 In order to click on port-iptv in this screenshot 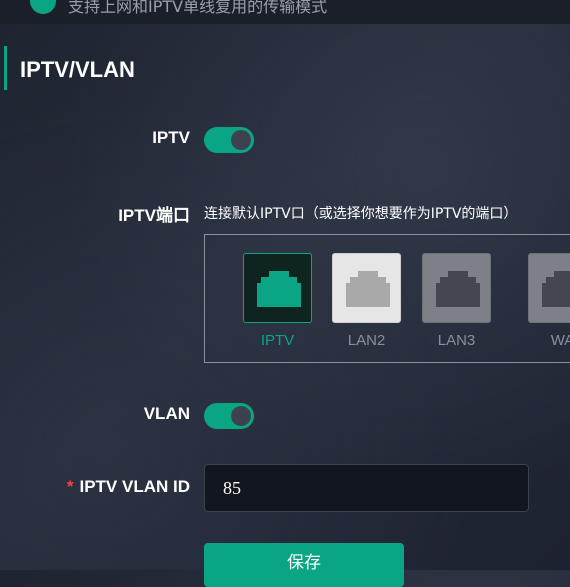, I will do `click(277, 288)`.